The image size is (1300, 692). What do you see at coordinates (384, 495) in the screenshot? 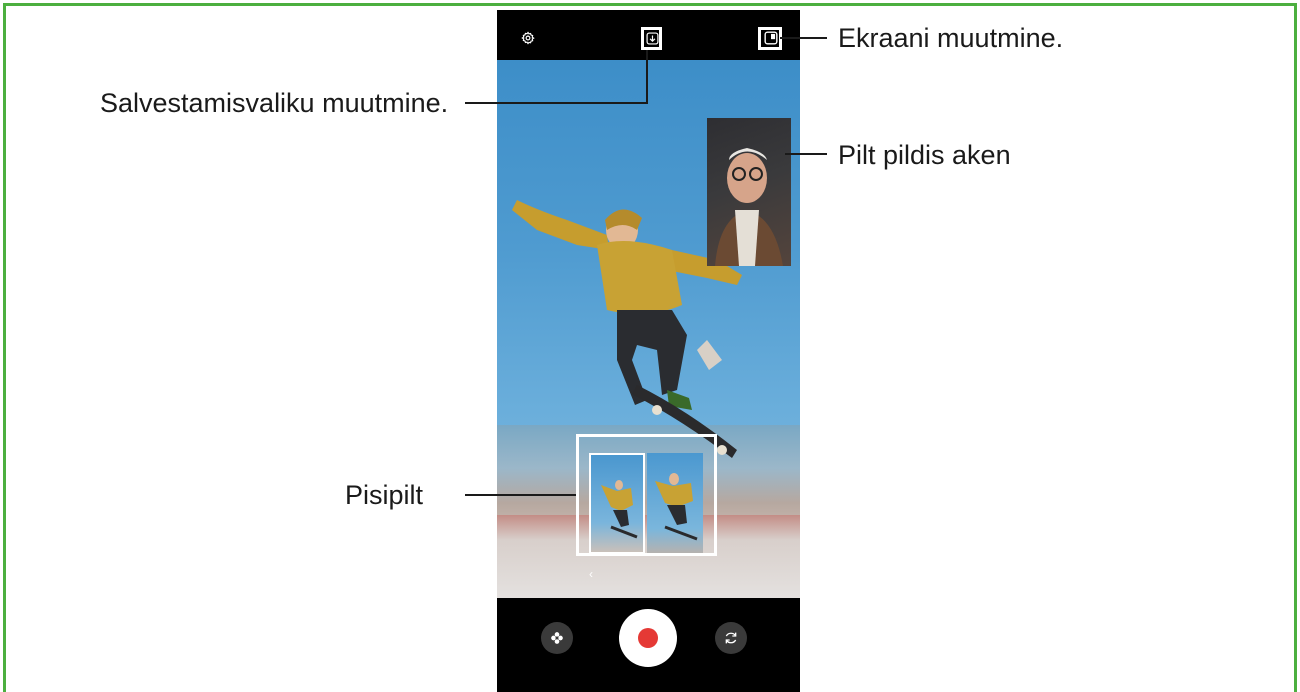
I see `callout-thumbnail: Pisipilt` at bounding box center [384, 495].